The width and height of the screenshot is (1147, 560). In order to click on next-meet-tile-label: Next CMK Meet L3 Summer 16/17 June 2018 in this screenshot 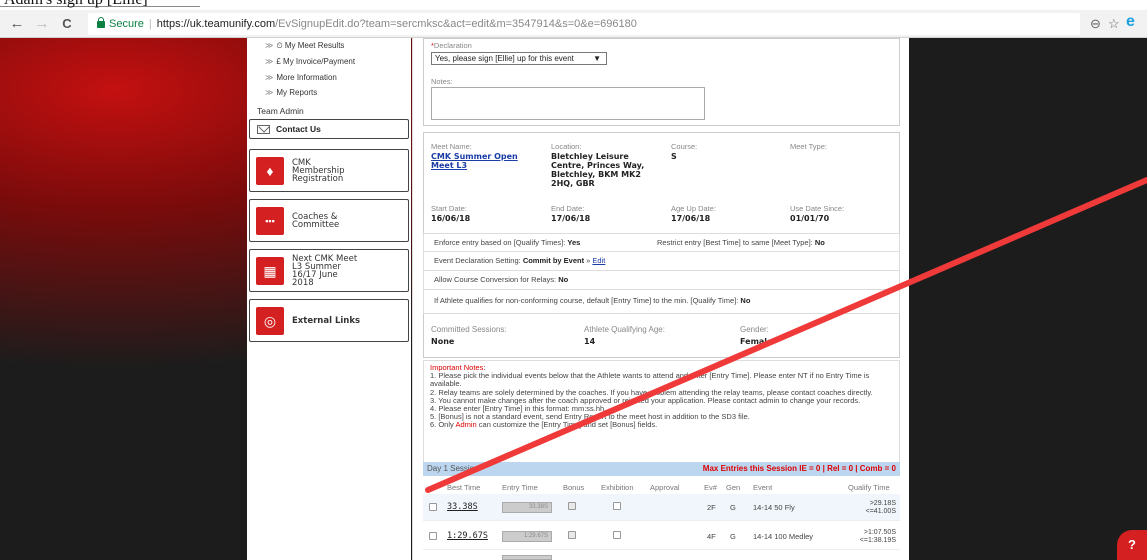, I will do `click(325, 270)`.